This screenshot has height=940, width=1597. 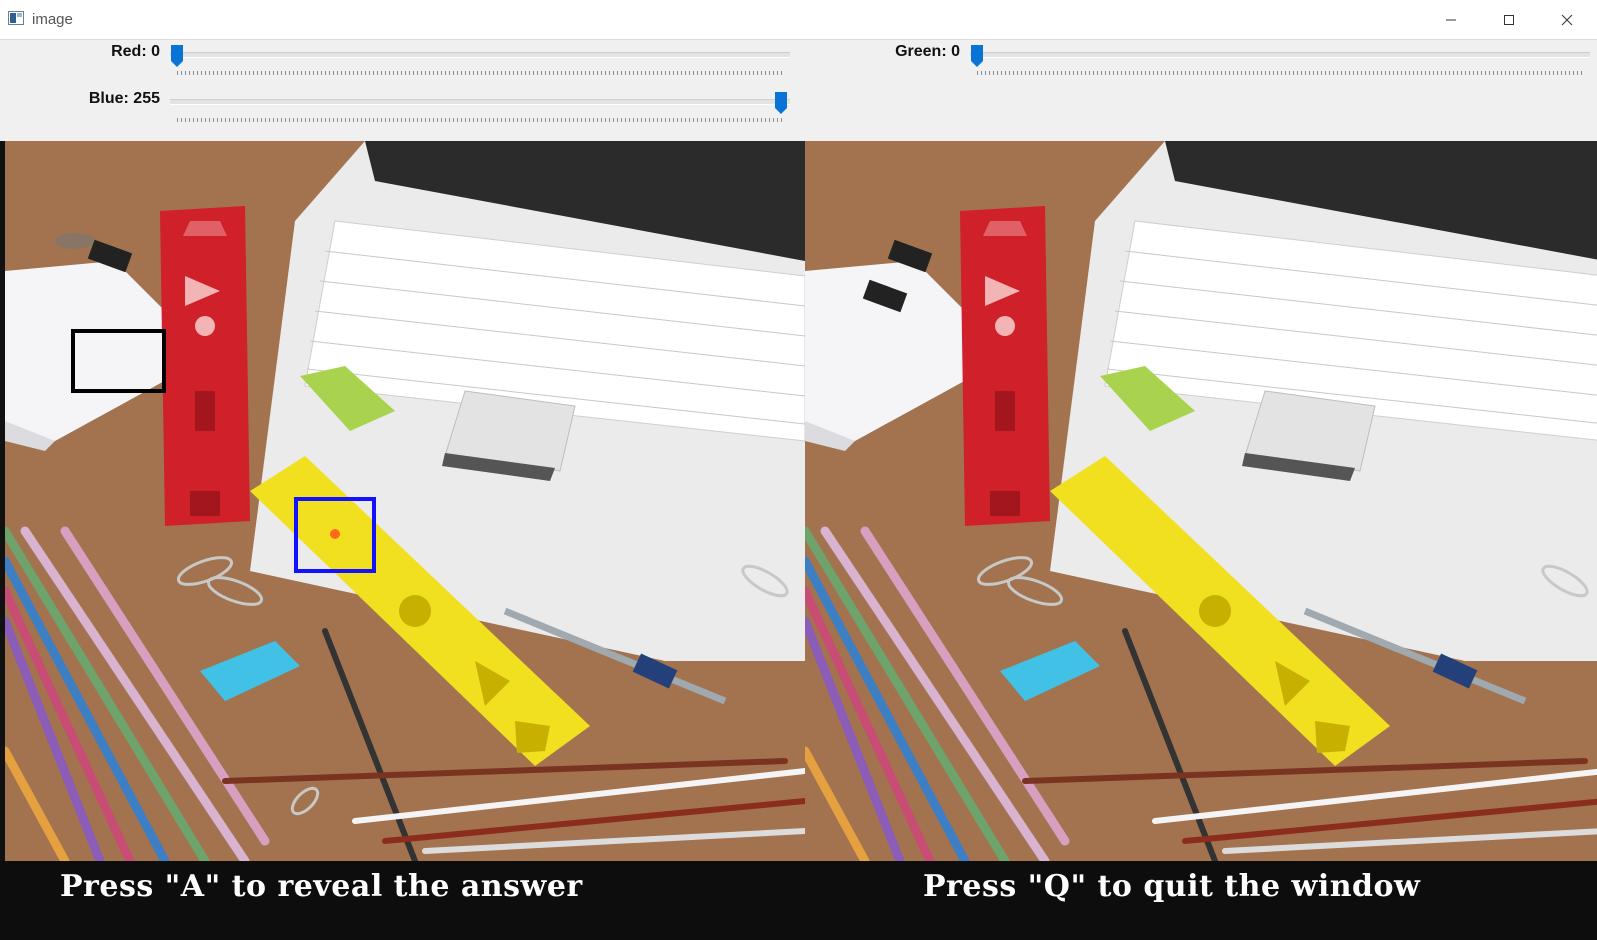 I want to click on green-slider-thumb, so click(x=977, y=56).